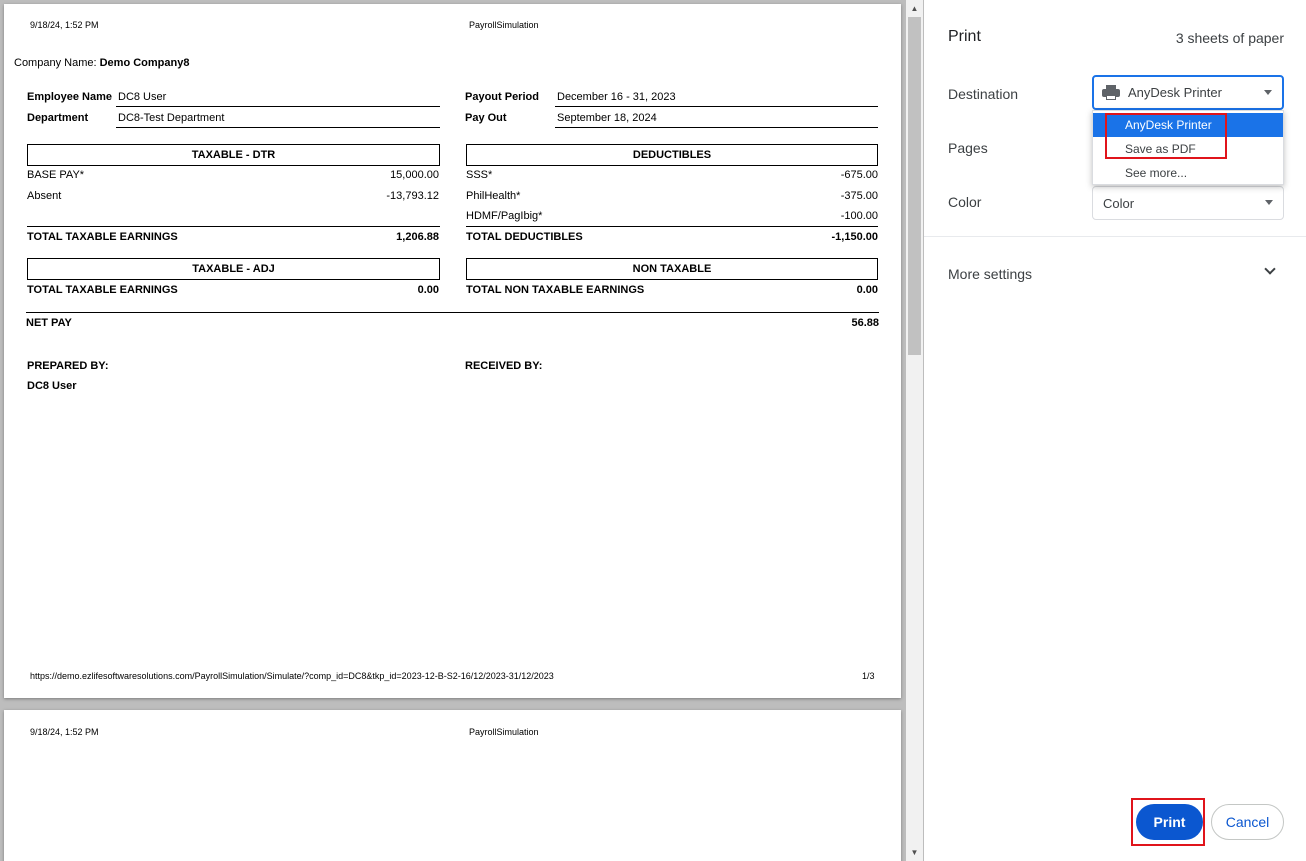  I want to click on deductibles-total-rule, so click(672, 226).